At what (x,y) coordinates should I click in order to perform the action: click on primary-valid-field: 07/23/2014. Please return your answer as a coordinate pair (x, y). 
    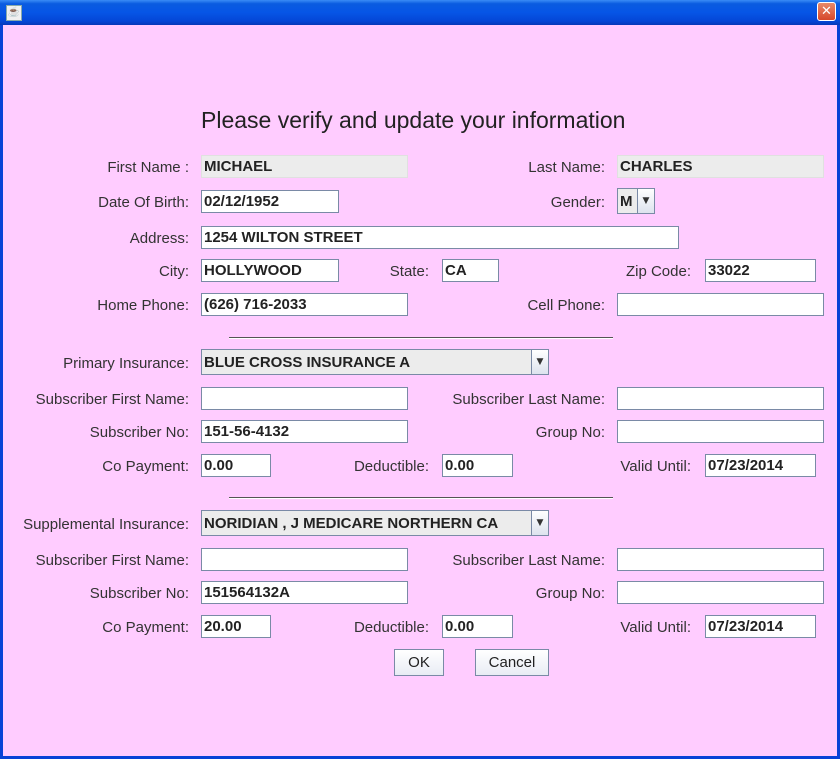
    Looking at the image, I should click on (760, 465).